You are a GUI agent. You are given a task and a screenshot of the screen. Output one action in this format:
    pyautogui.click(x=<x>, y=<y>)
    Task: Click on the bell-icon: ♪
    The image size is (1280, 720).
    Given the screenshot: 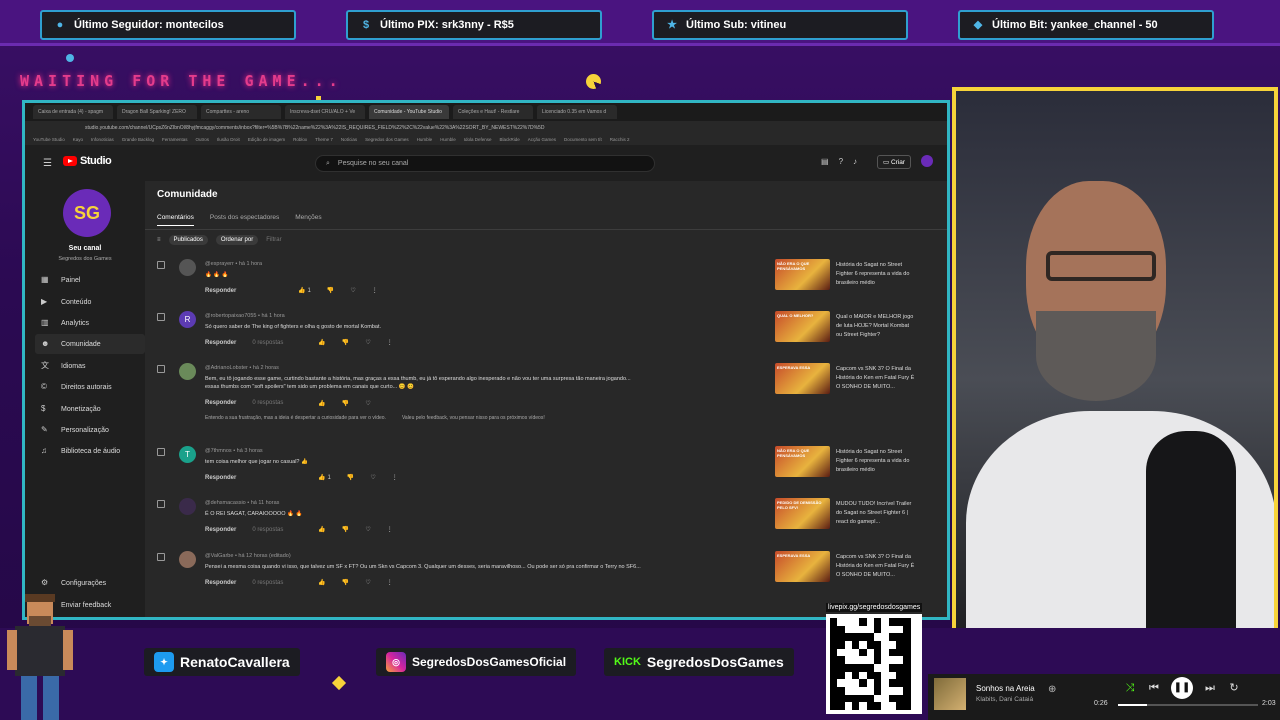 What is the action you would take?
    pyautogui.click(x=855, y=161)
    